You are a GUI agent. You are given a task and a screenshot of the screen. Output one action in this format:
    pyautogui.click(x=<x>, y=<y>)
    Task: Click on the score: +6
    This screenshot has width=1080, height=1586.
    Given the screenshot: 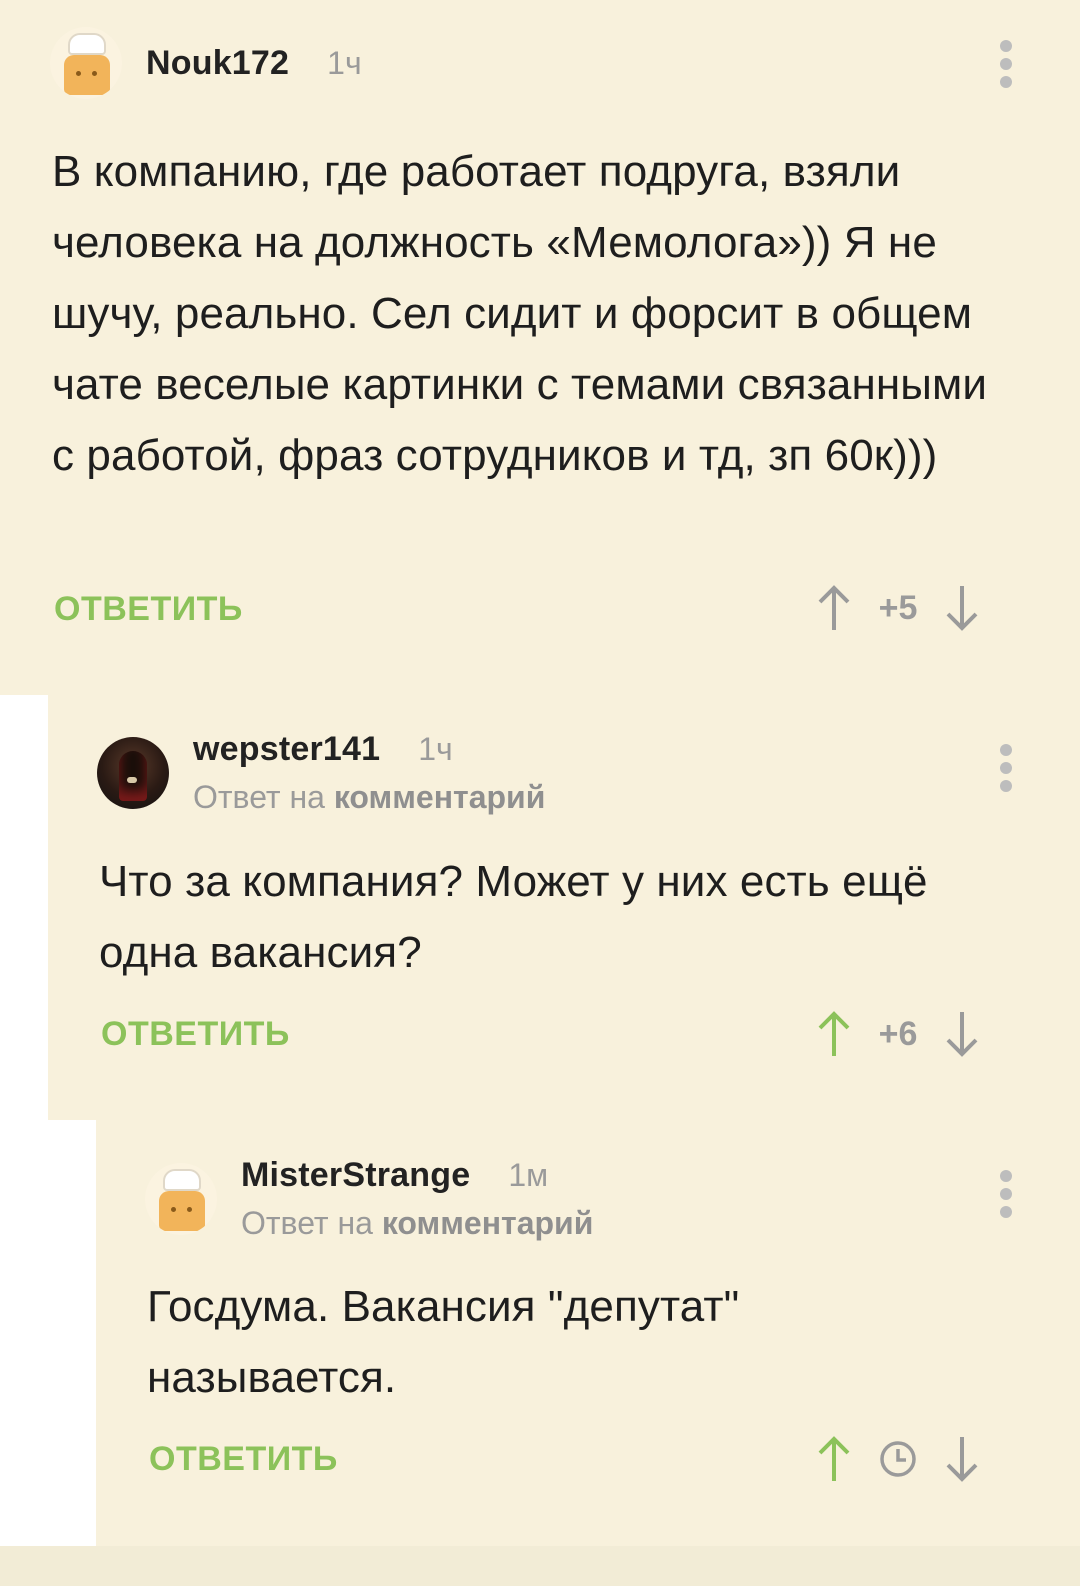 What is the action you would take?
    pyautogui.click(x=898, y=1033)
    